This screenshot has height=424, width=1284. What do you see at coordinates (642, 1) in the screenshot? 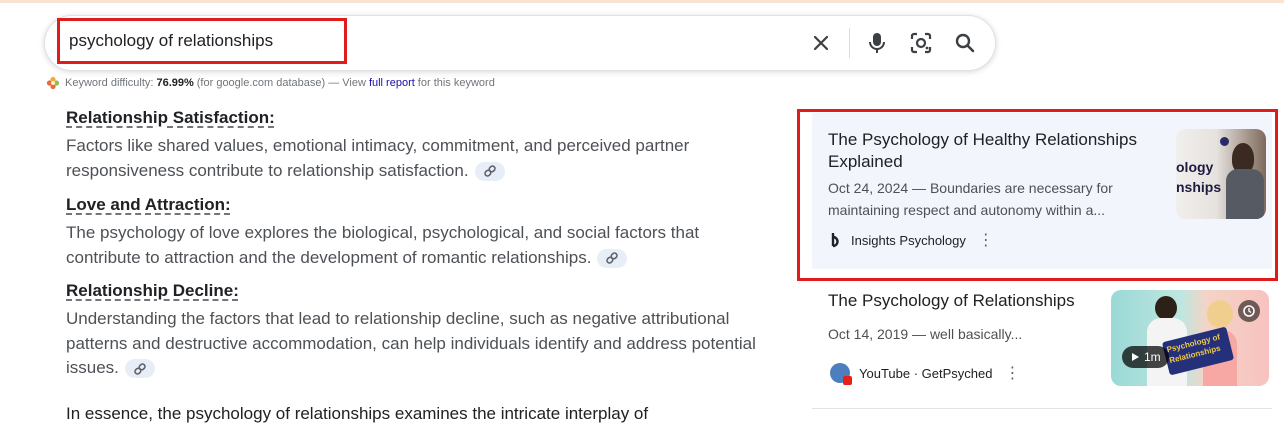
I see `top-accent-line` at bounding box center [642, 1].